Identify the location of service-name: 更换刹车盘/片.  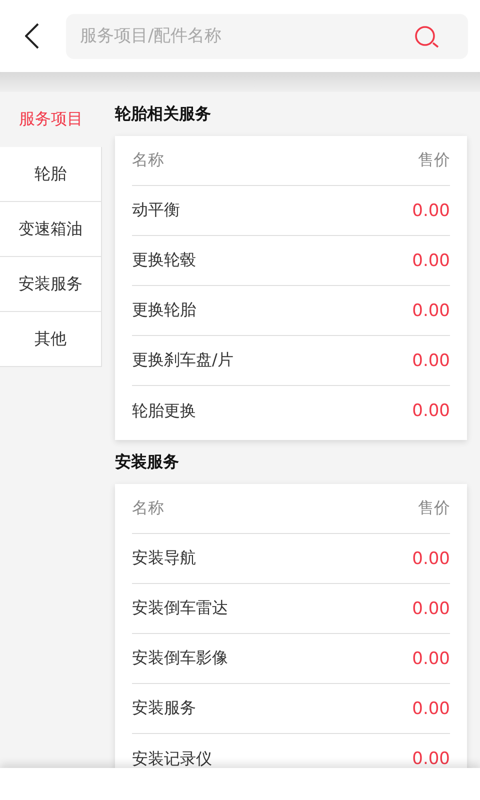
(183, 360).